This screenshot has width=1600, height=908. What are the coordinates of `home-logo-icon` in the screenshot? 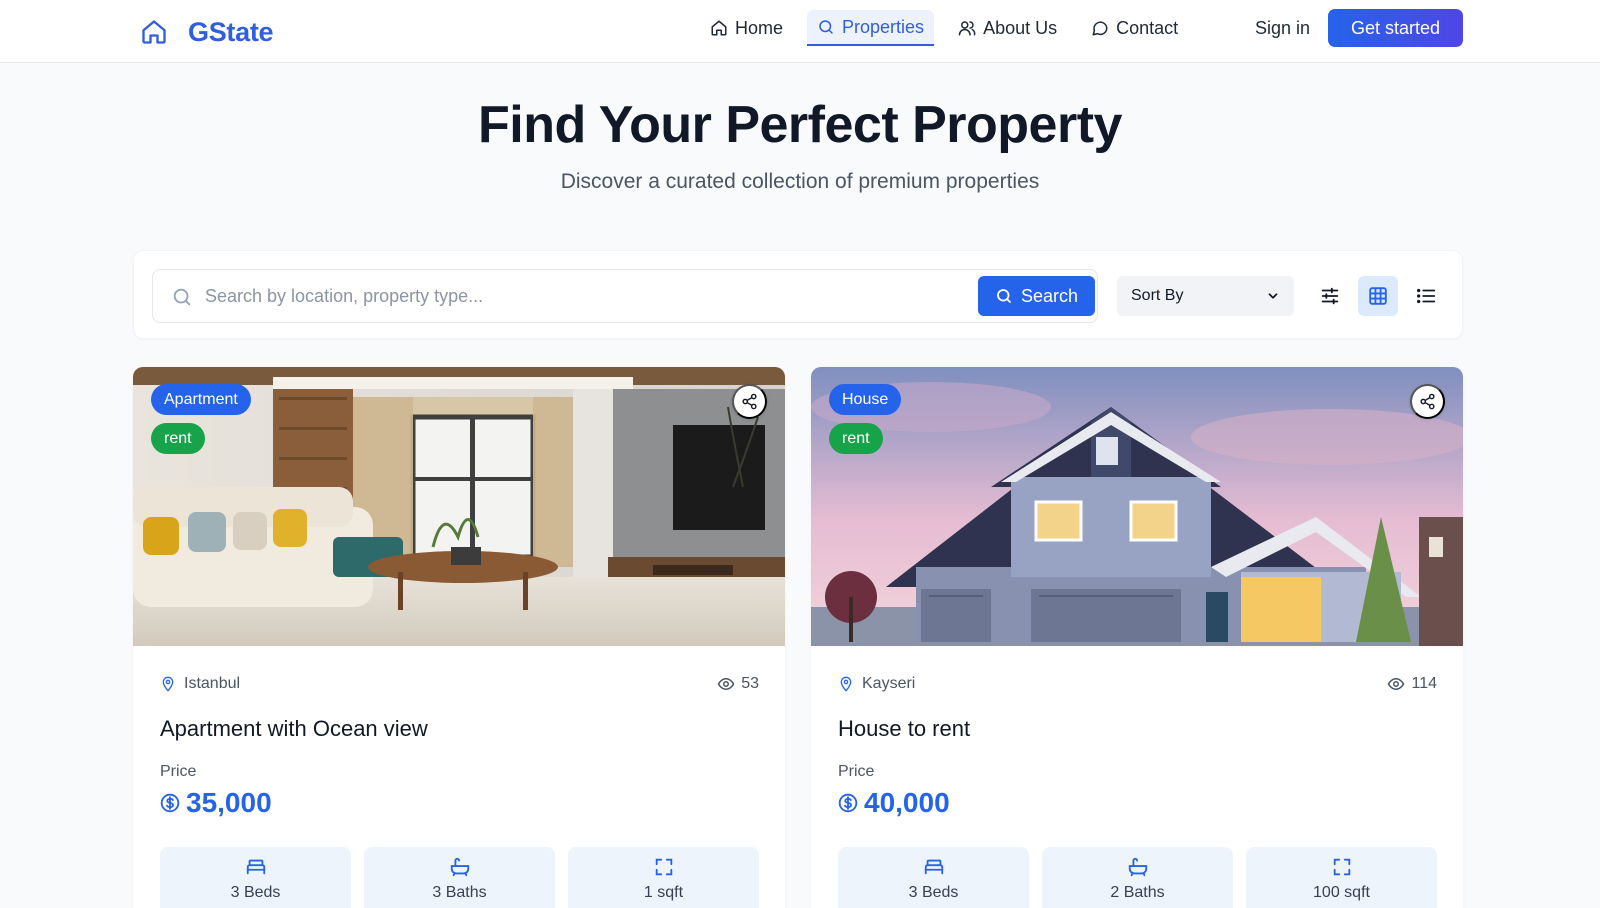 It's located at (154, 32).